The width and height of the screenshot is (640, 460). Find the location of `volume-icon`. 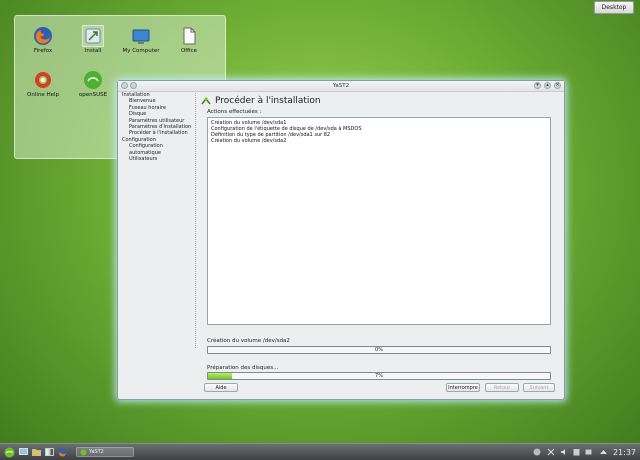

volume-icon is located at coordinates (564, 452).